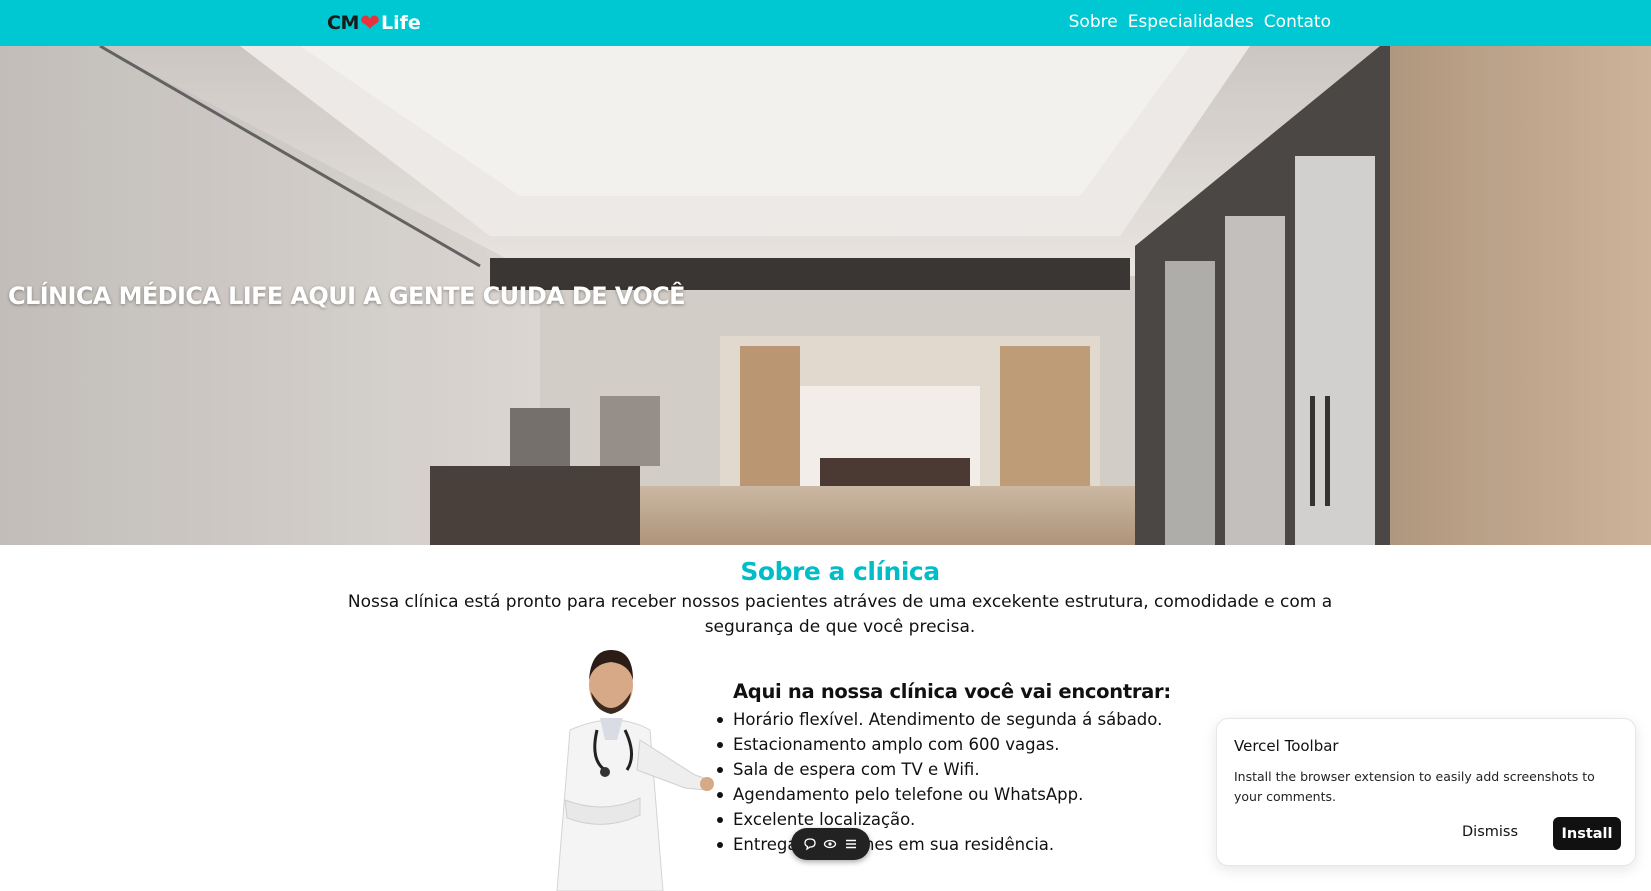 This screenshot has height=891, width=1651. I want to click on nav-link-especialidades: Especialidades, so click(1191, 22).